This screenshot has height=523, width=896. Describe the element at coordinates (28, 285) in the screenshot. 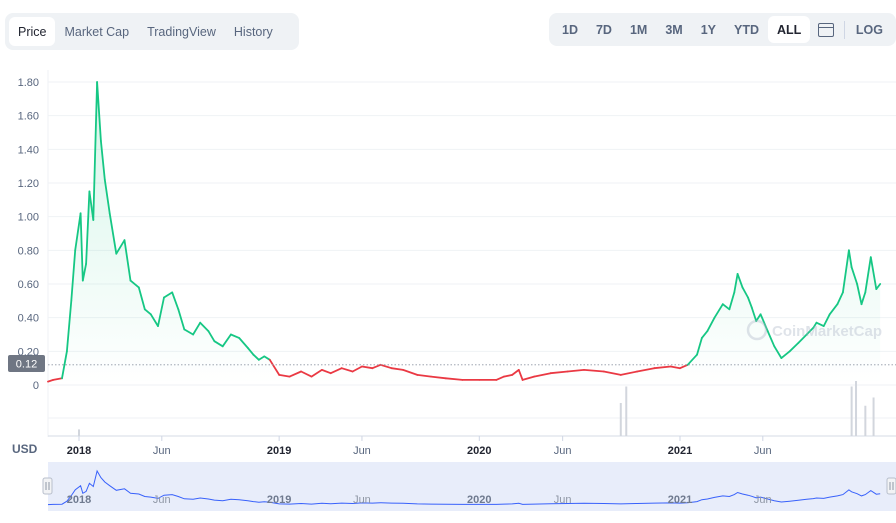

I see `y-tick-label: 0.60` at that location.